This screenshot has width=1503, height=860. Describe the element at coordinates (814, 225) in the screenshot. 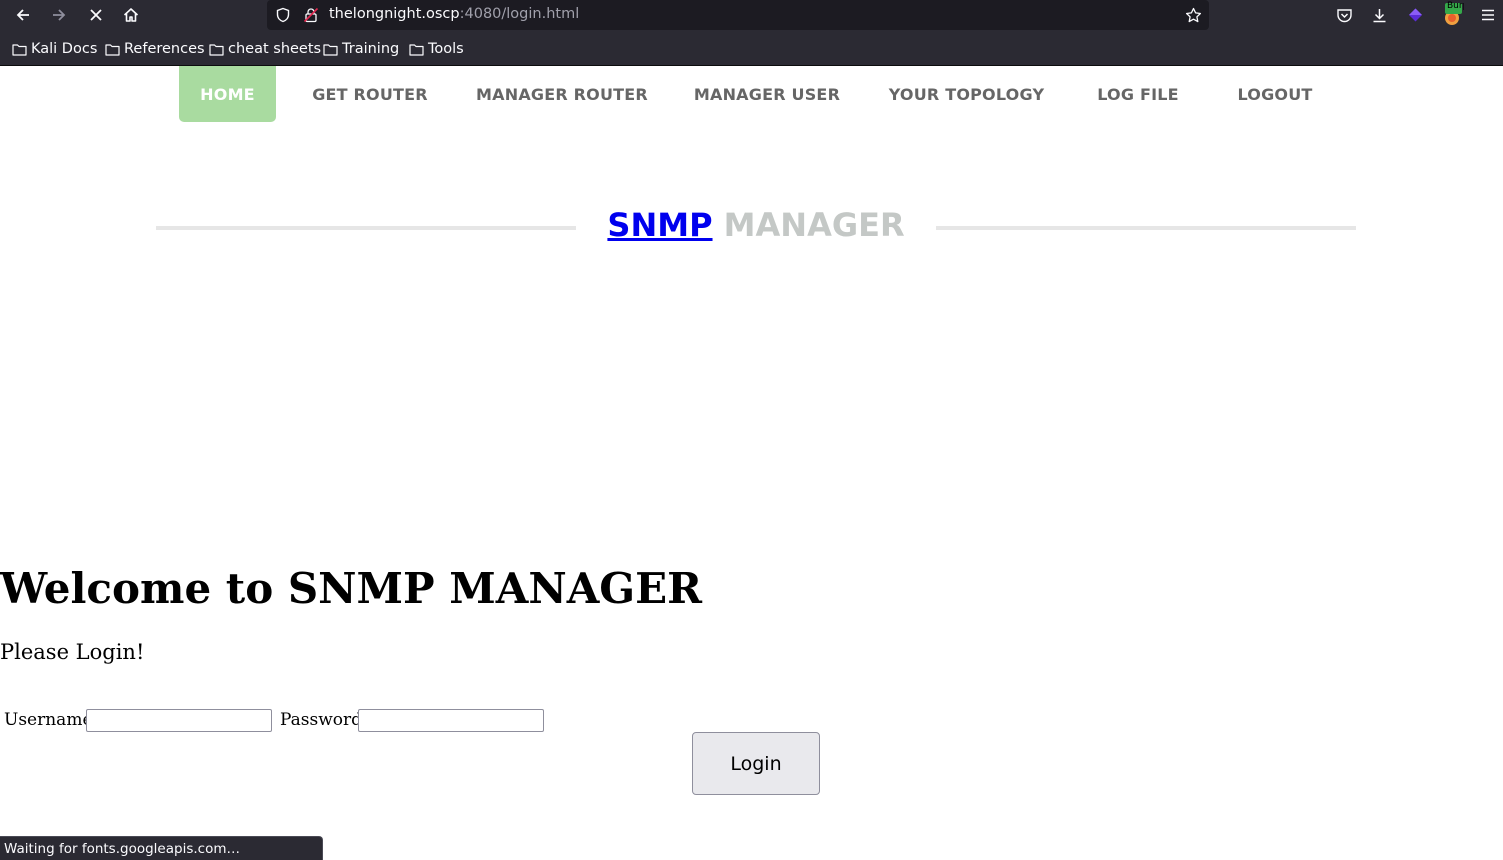

I see `logo-manager-text: MANAGER` at that location.